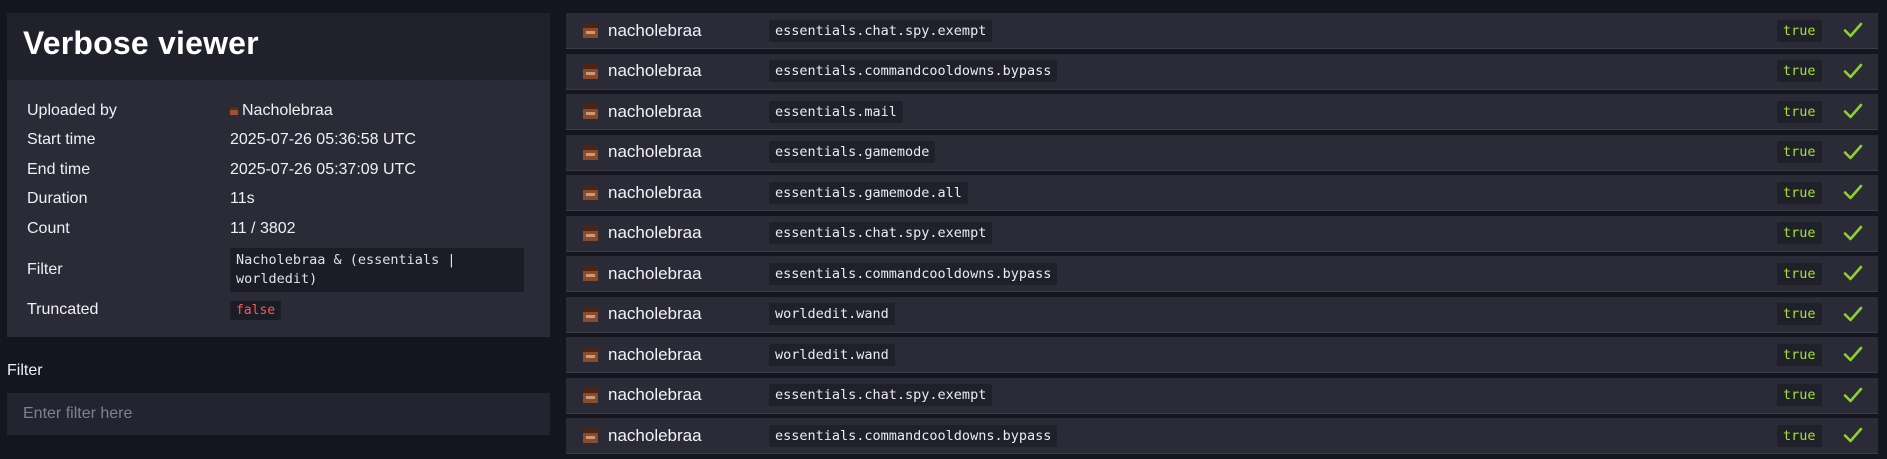 The width and height of the screenshot is (1887, 459). What do you see at coordinates (1222, 193) in the screenshot?
I see `list-item: nacholebraa essentials.gamemode.all true` at bounding box center [1222, 193].